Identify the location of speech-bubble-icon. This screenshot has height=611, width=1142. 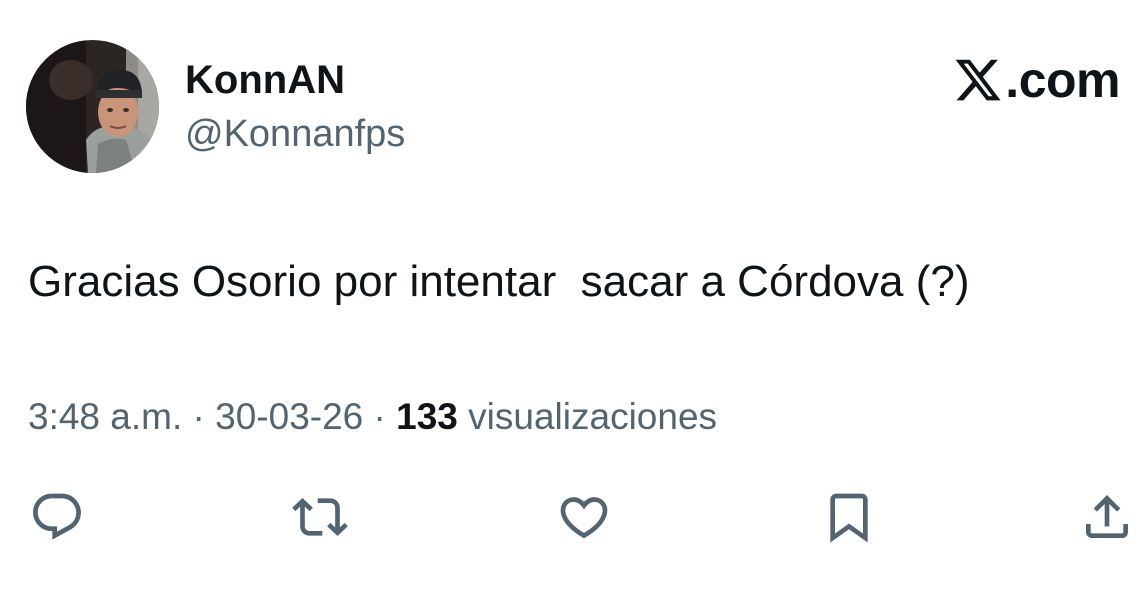
(57, 516).